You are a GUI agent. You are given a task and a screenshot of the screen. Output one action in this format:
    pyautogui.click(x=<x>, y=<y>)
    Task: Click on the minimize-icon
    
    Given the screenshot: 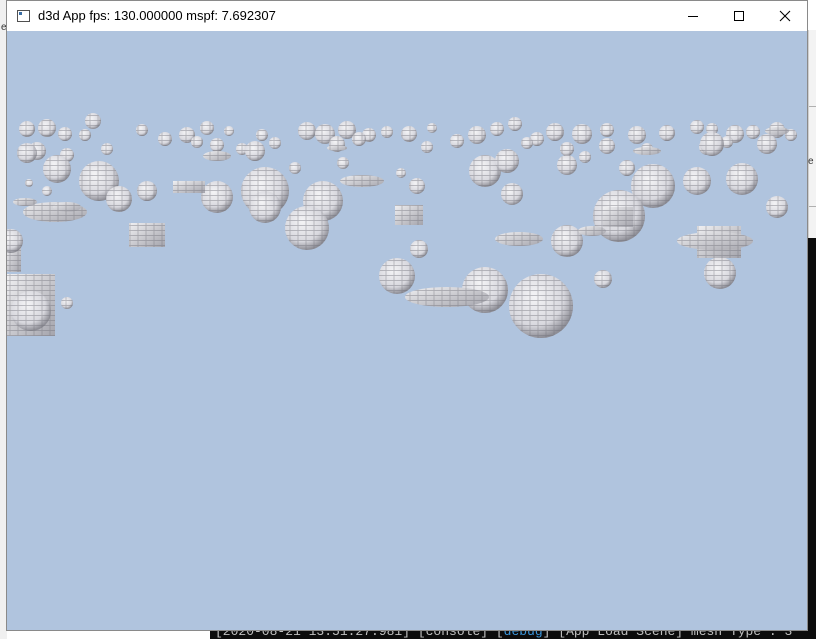 What is the action you would take?
    pyautogui.click(x=693, y=16)
    